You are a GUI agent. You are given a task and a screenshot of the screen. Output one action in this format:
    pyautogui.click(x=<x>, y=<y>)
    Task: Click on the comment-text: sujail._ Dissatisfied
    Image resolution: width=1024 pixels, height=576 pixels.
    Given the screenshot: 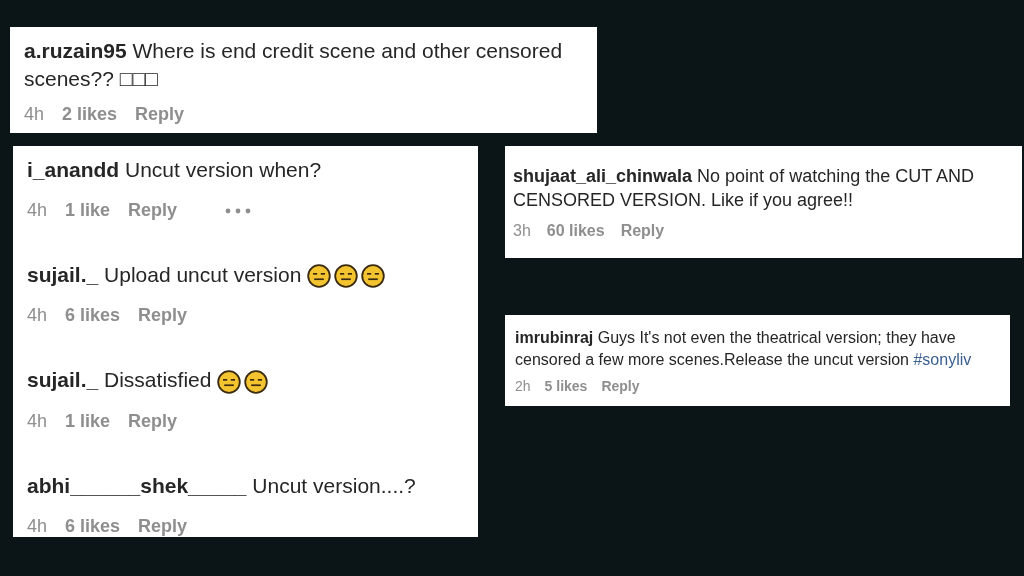 What is the action you would take?
    pyautogui.click(x=245, y=380)
    